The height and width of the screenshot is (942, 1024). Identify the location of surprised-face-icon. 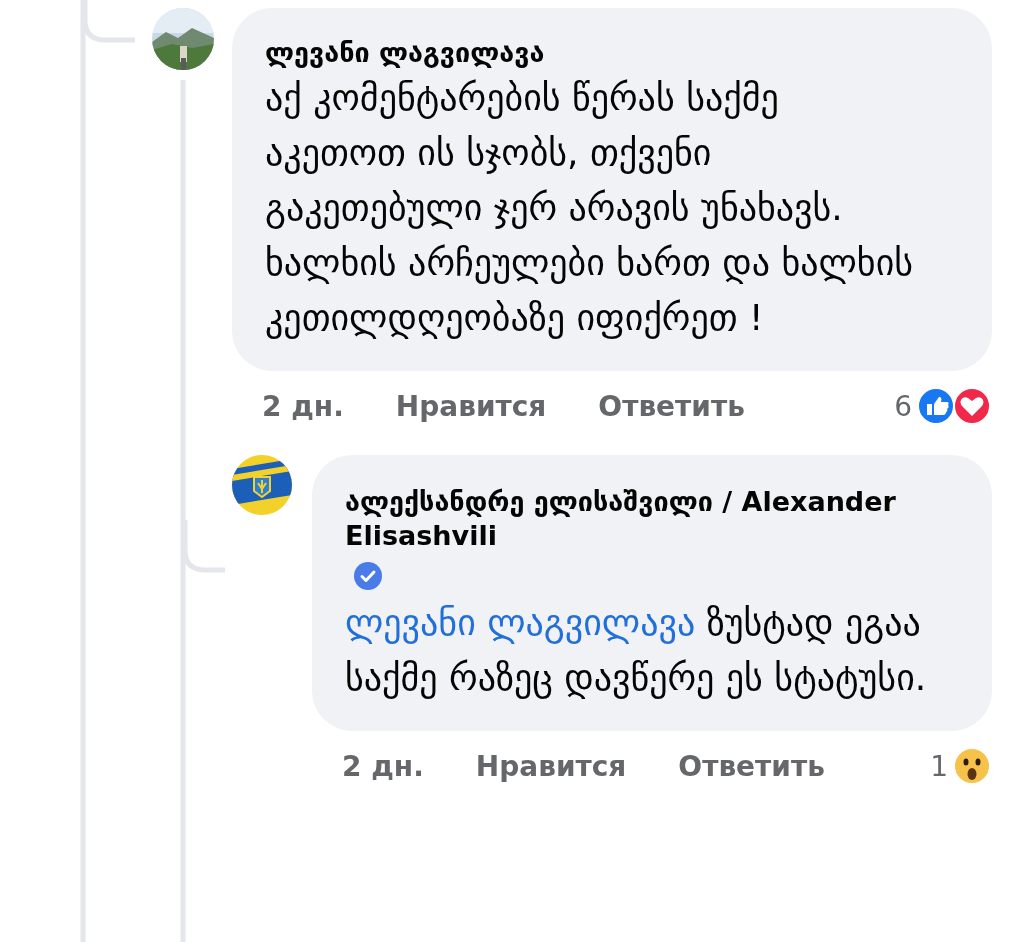
(972, 766).